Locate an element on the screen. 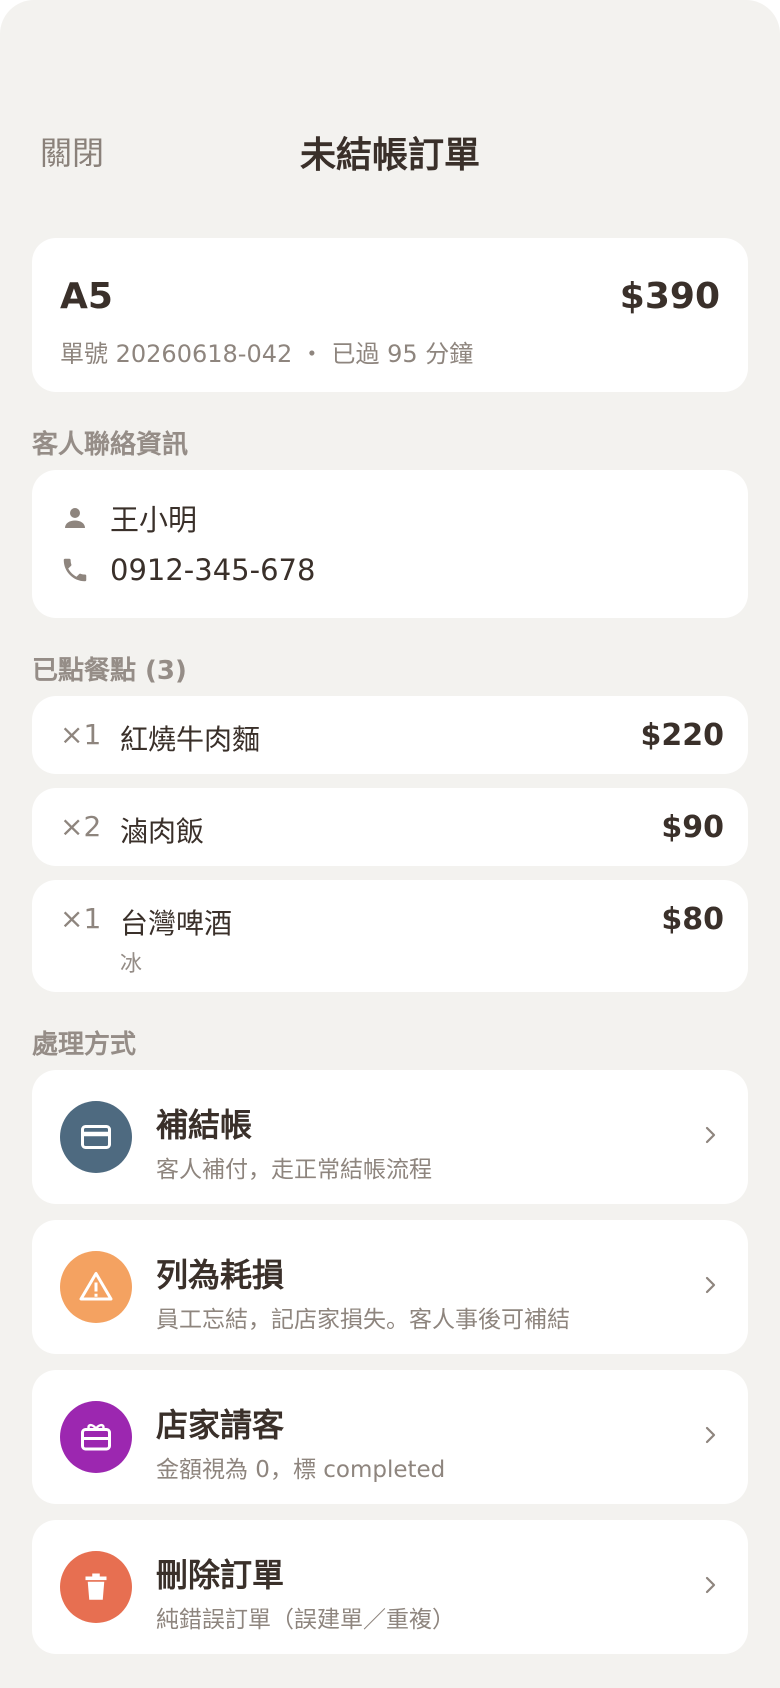 The width and height of the screenshot is (780, 1688). phone-icon is located at coordinates (75, 570).